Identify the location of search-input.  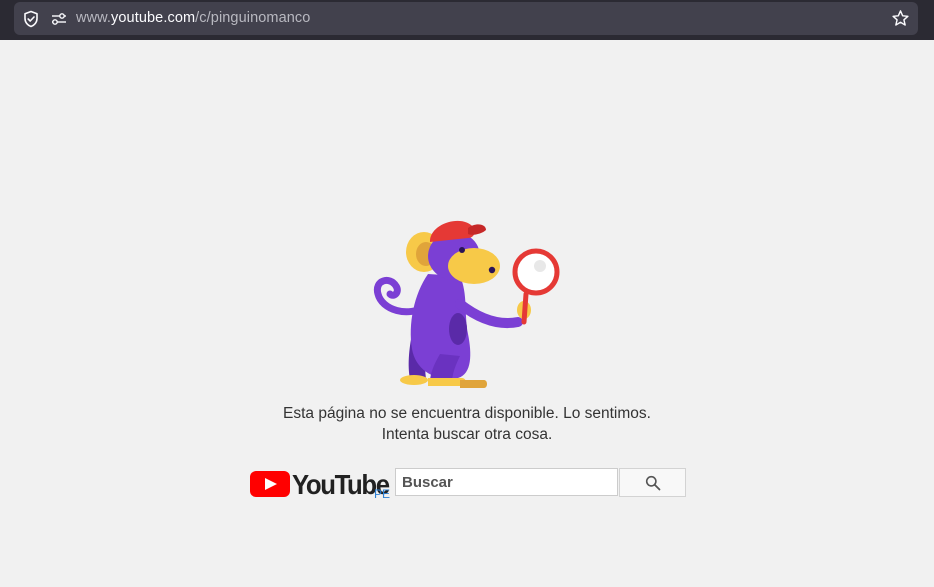
(506, 482).